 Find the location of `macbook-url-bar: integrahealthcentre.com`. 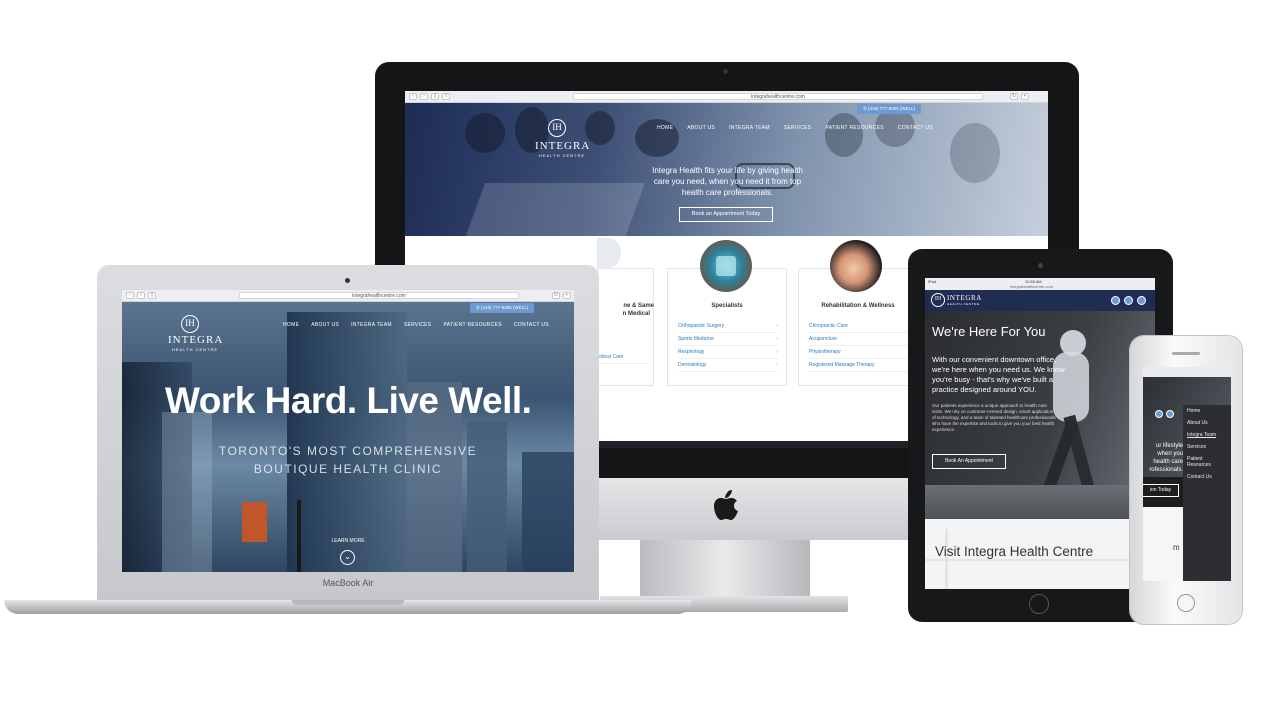

macbook-url-bar: integrahealthcentre.com is located at coordinates (379, 295).